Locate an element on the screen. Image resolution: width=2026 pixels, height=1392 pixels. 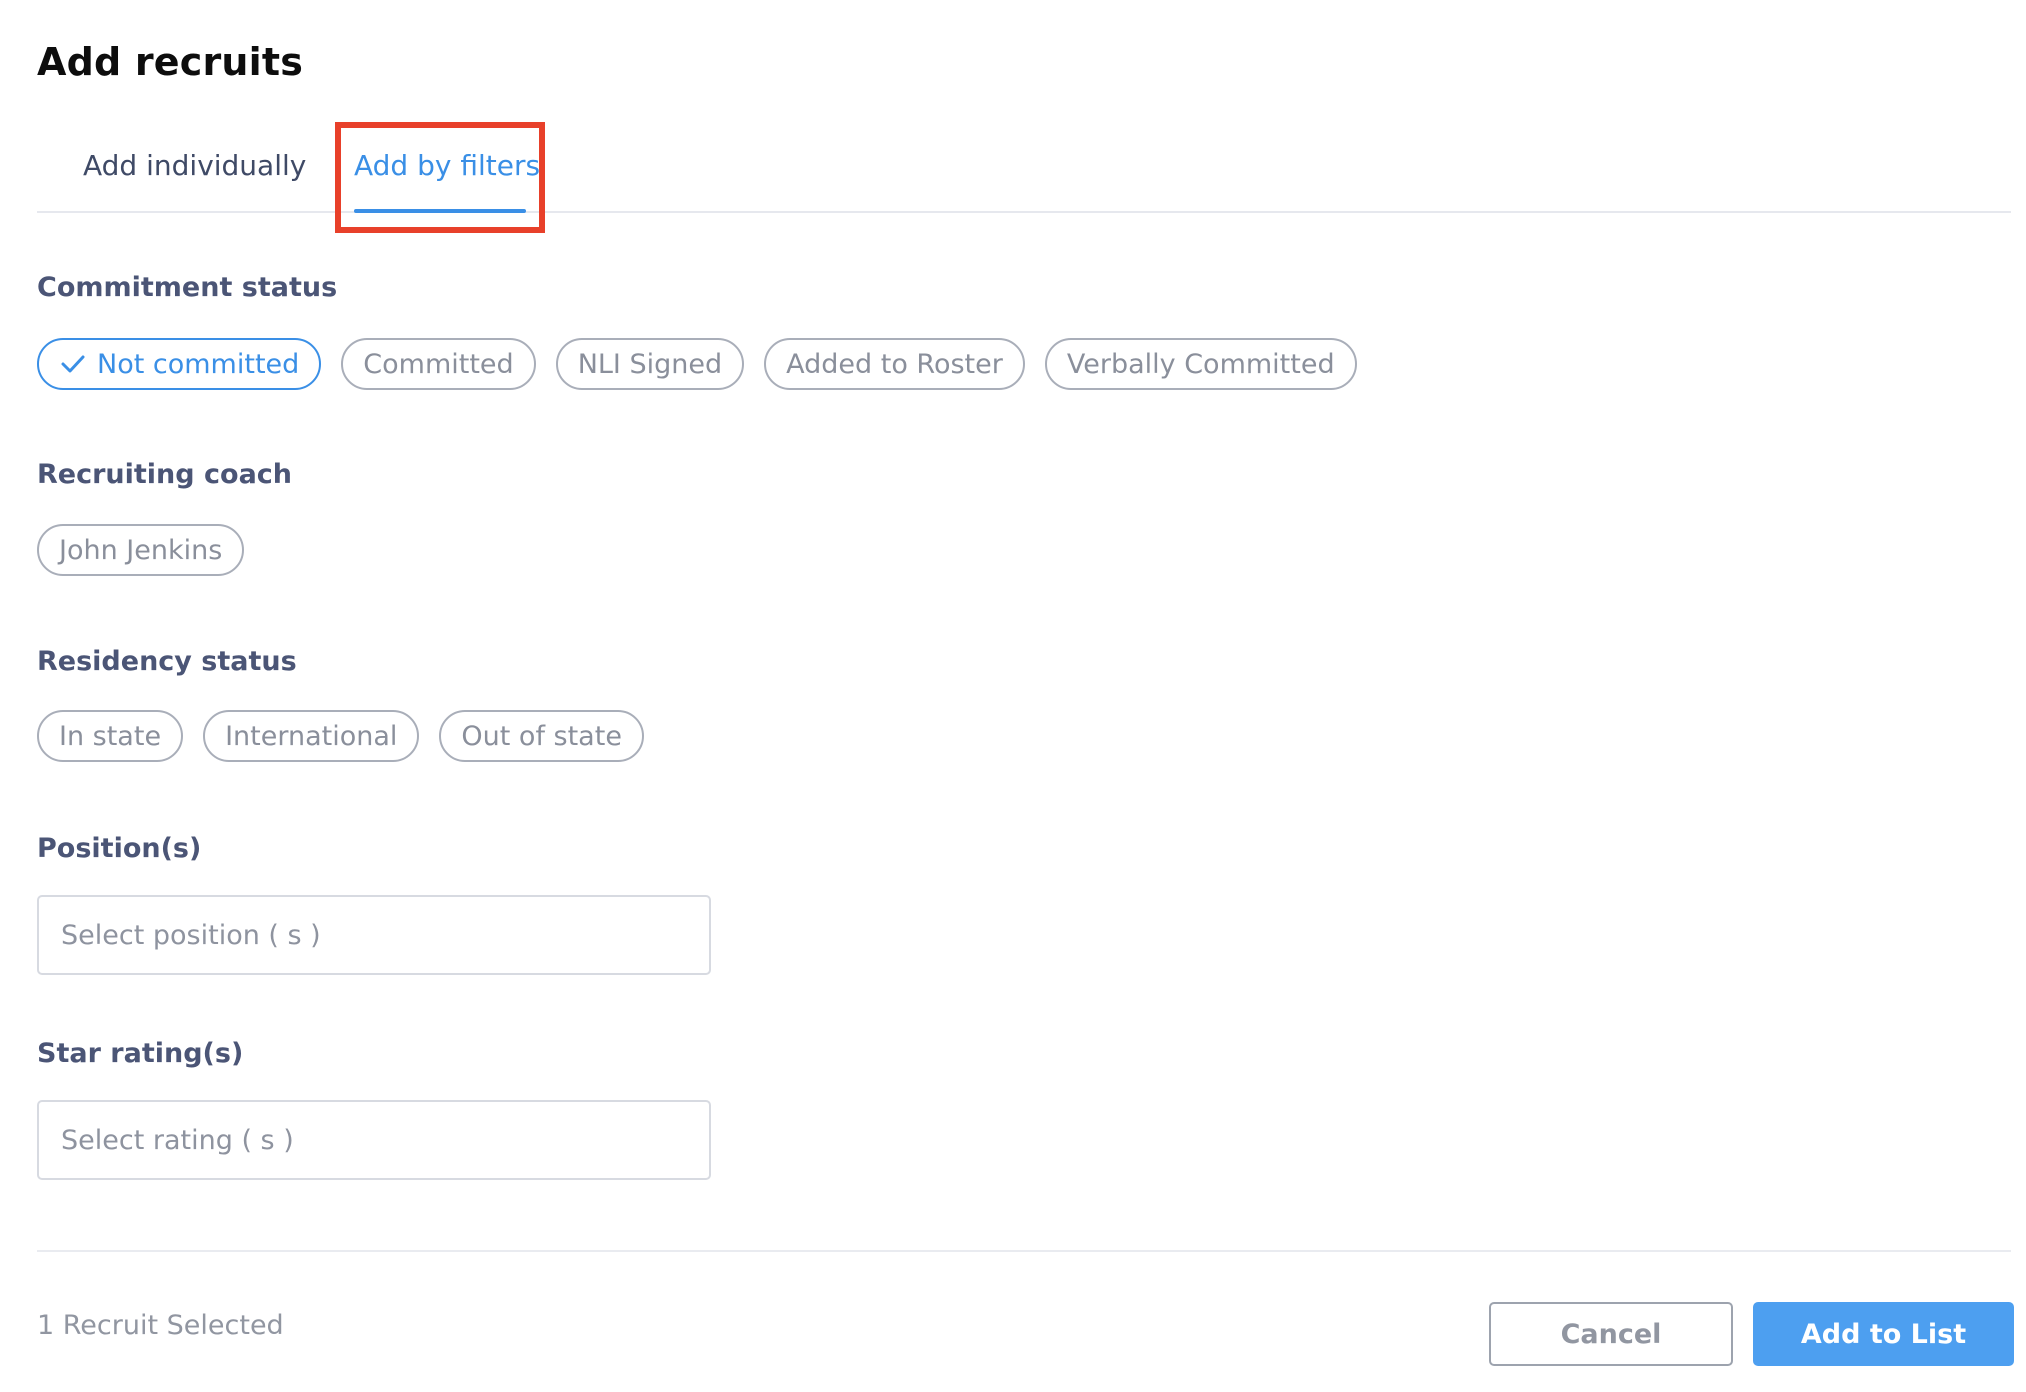
tab-add-by-filters: Add by filters is located at coordinates (447, 166).